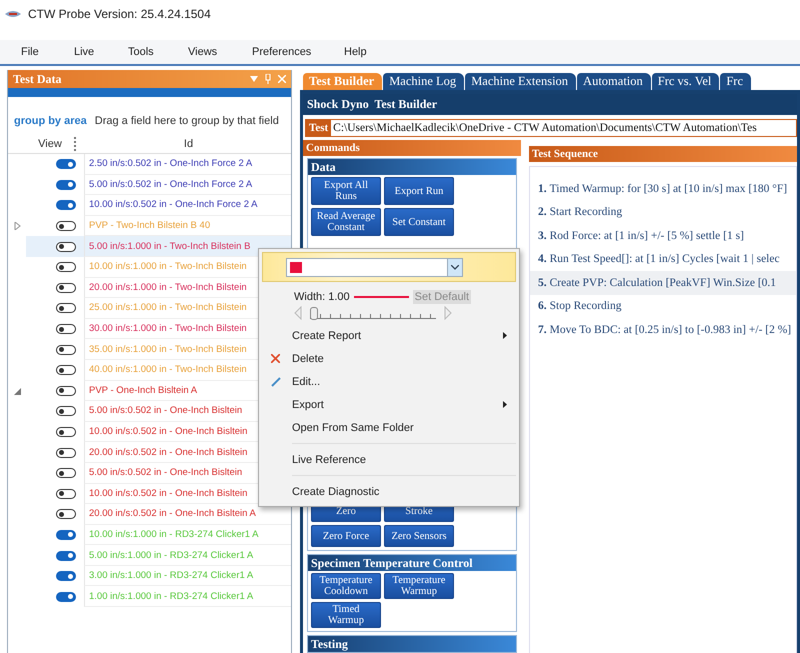 This screenshot has height=653, width=800. Describe the element at coordinates (220, 52) in the screenshot. I see `menu-item: Views` at that location.